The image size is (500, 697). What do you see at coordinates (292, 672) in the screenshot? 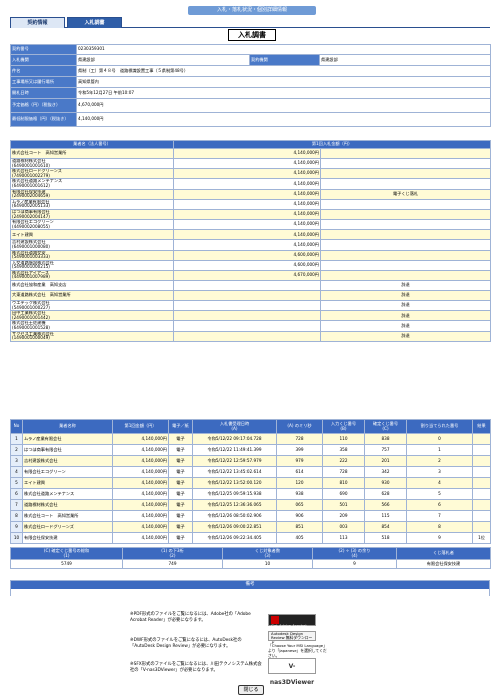
I see `vnas-viewer-badge: V-nas3DViewer` at bounding box center [292, 672].